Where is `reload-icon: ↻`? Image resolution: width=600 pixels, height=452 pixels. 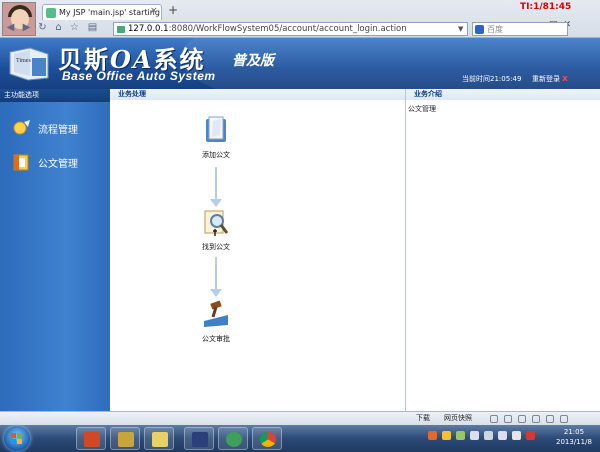 reload-icon: ↻ is located at coordinates (42, 27).